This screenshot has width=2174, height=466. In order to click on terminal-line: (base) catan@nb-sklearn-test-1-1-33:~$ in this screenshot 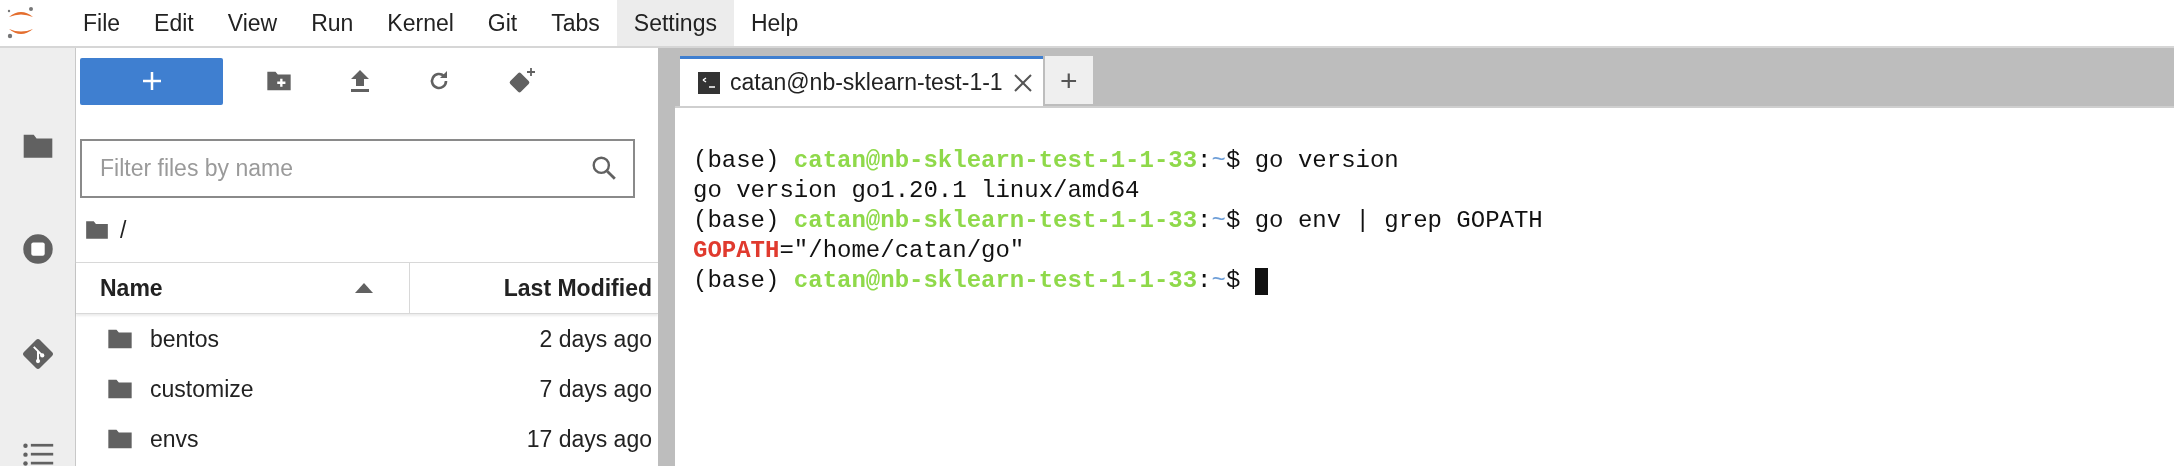, I will do `click(967, 281)`.